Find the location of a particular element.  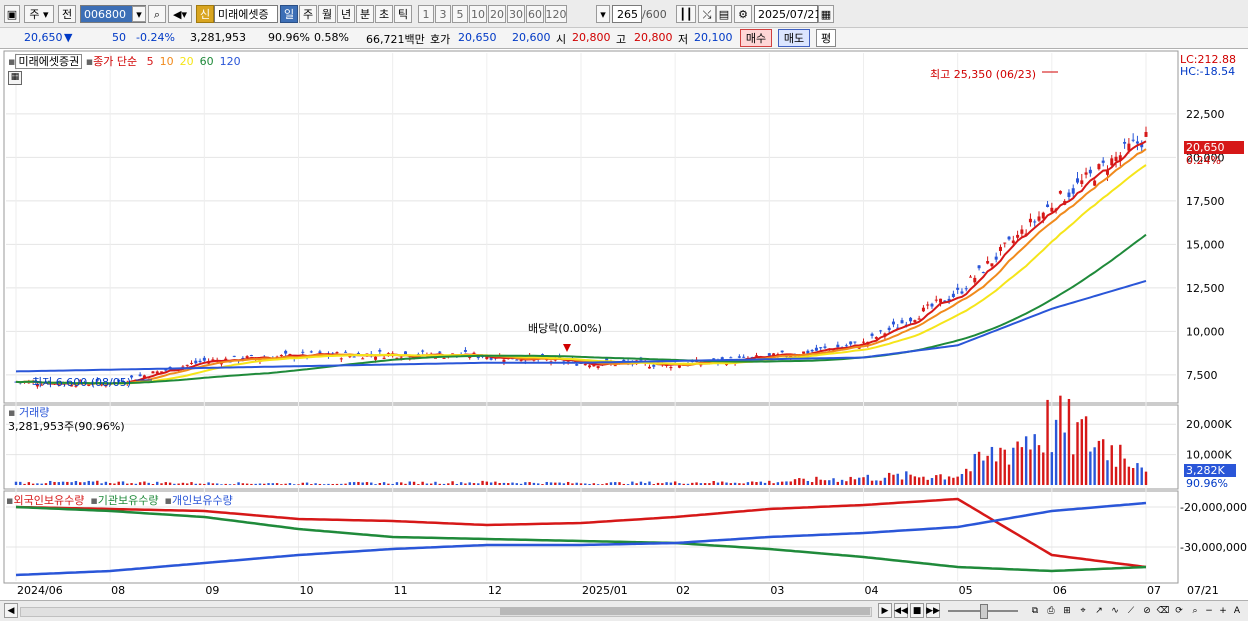

refresh-icon: ⟳ is located at coordinates (1179, 610).